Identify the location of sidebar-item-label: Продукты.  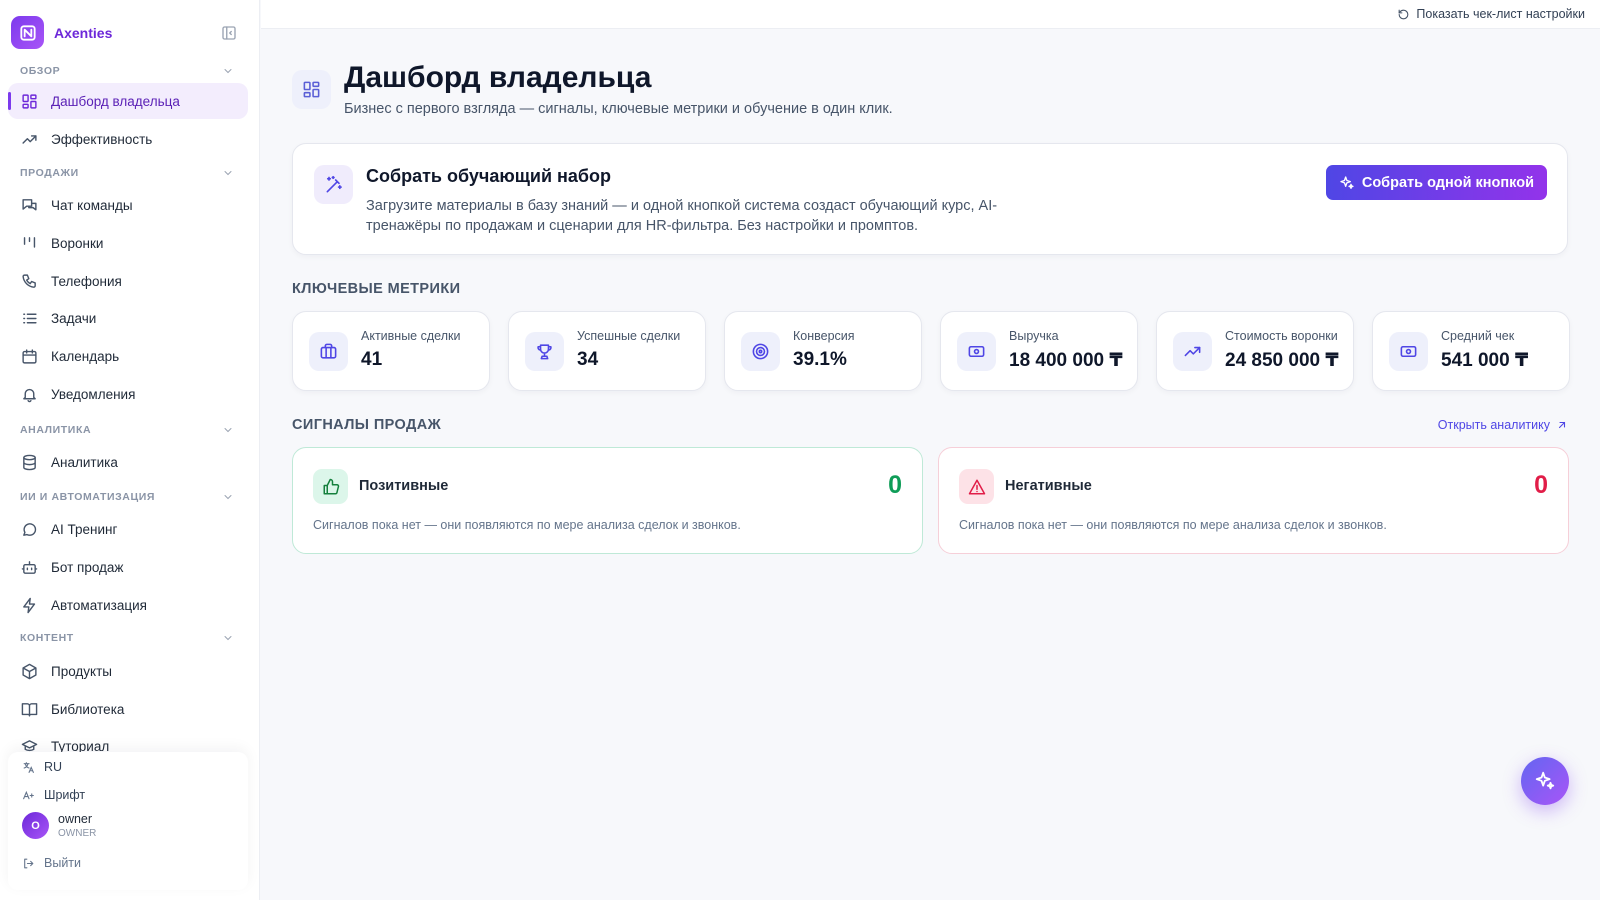
(81, 671).